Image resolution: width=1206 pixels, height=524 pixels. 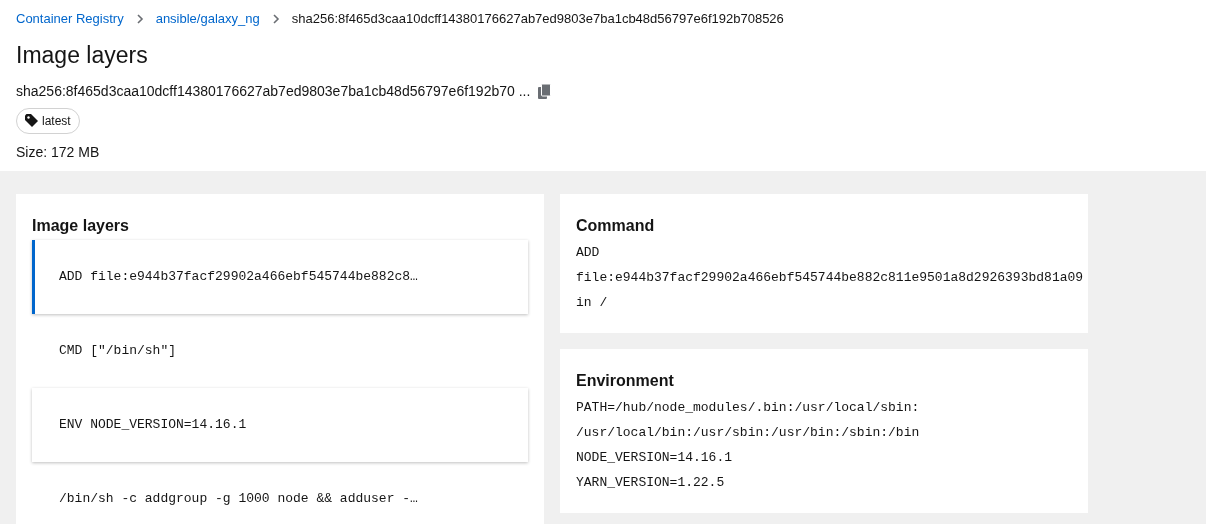 I want to click on page-title: Image layers, so click(x=82, y=55).